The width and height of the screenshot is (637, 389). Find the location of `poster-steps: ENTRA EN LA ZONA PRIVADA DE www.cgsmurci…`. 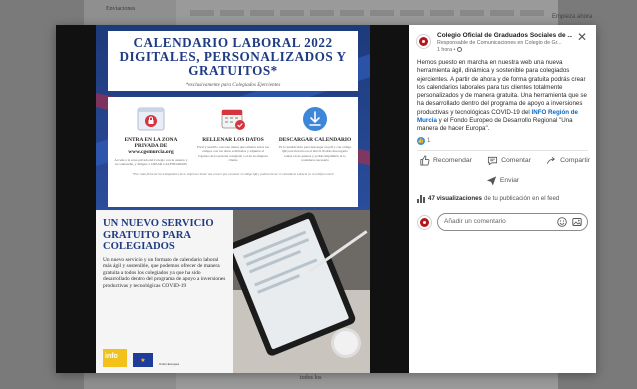

poster-steps: ENTRA EN LA ZONA PRIVADA DE www.cgsmurci… is located at coordinates (233, 152).